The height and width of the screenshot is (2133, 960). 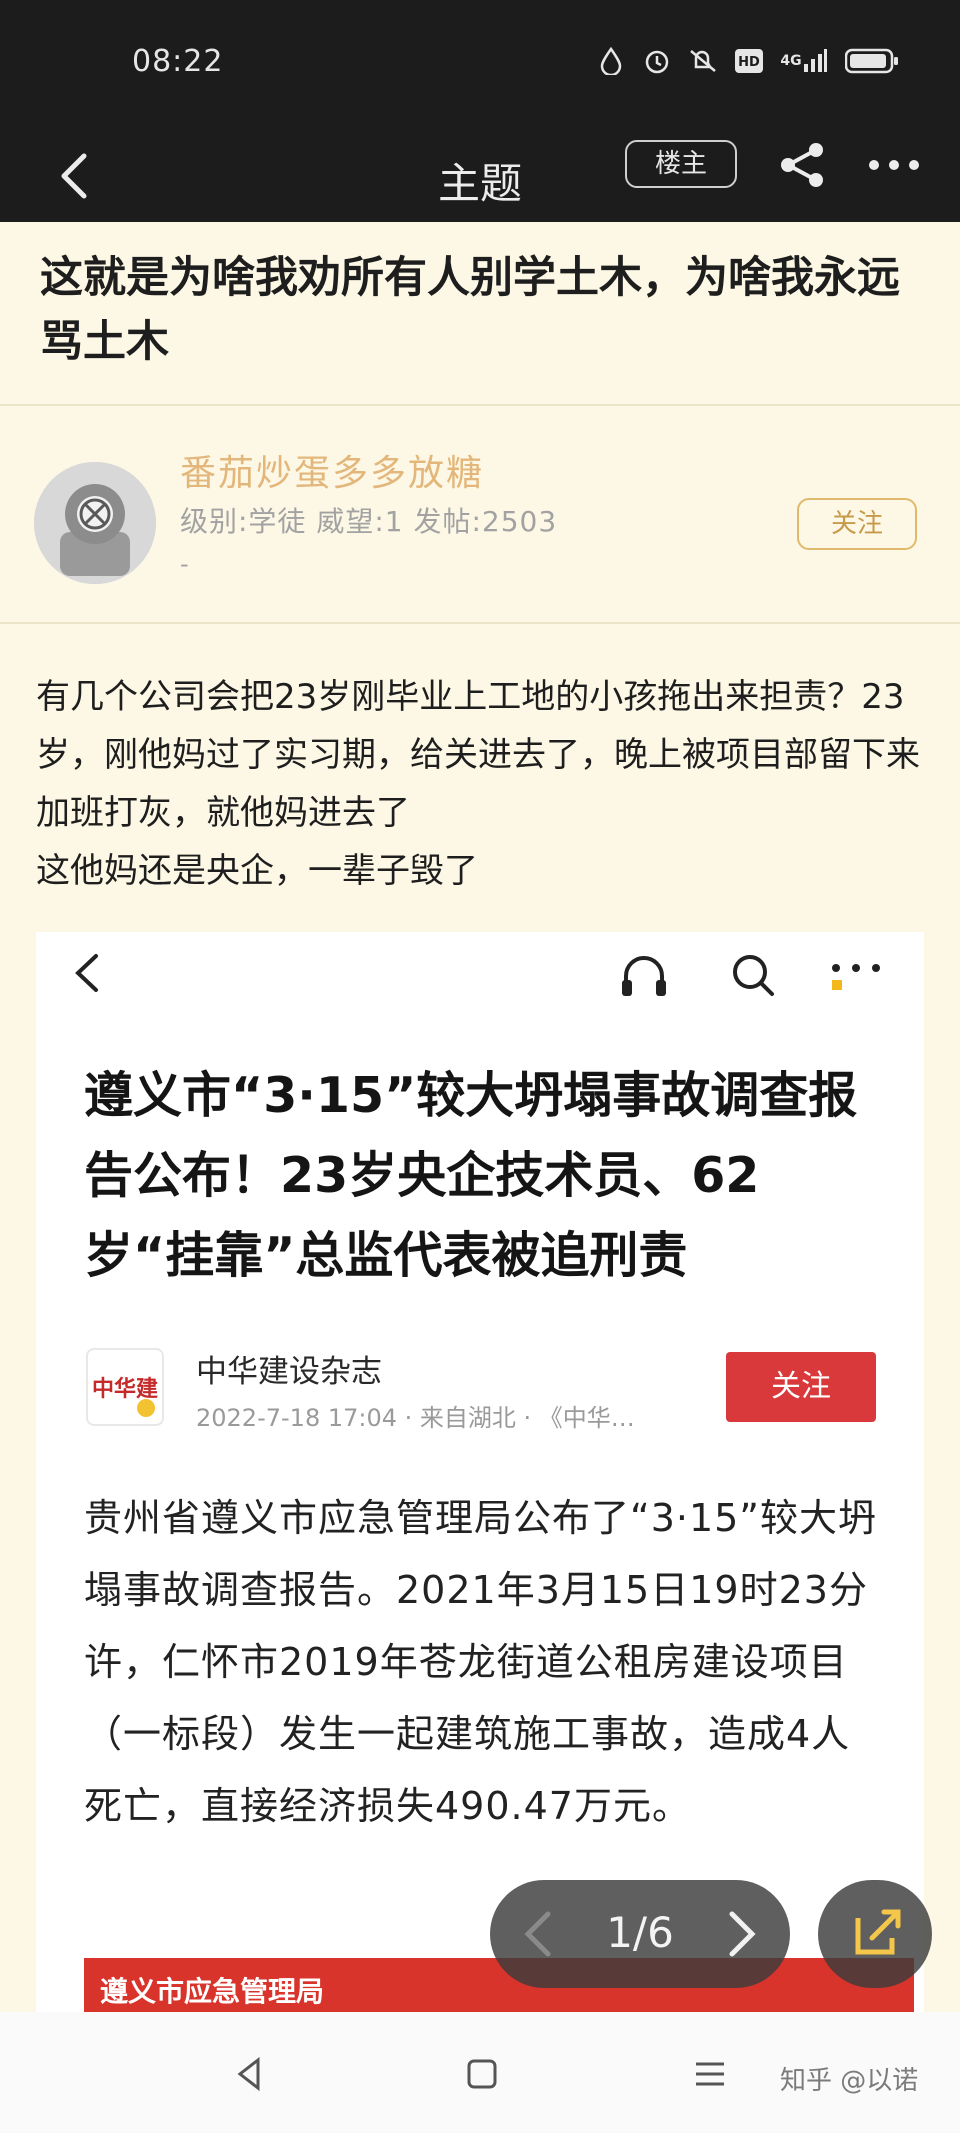 What do you see at coordinates (703, 61) in the screenshot?
I see `mute-icon` at bounding box center [703, 61].